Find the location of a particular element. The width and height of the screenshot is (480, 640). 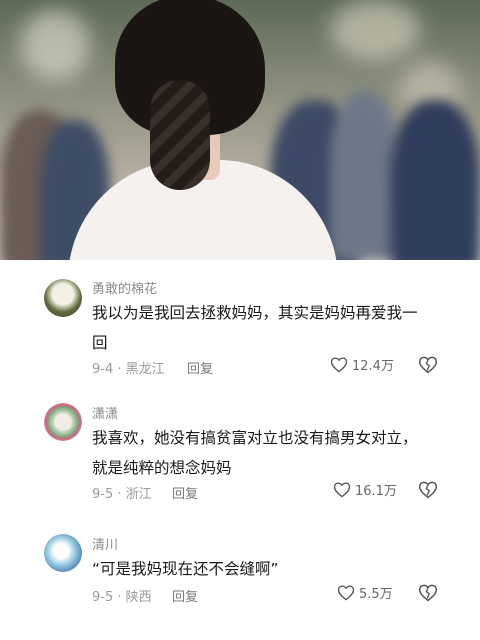

like-button: 16.1万 is located at coordinates (365, 489).